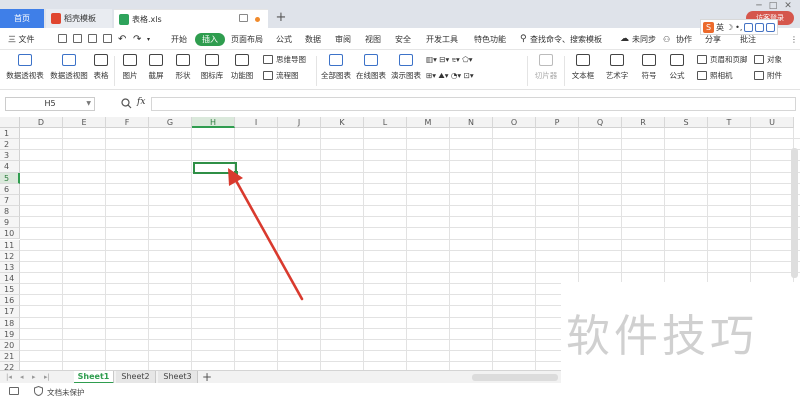  Describe the element at coordinates (10, 345) in the screenshot. I see `row-header-20: 20` at that location.